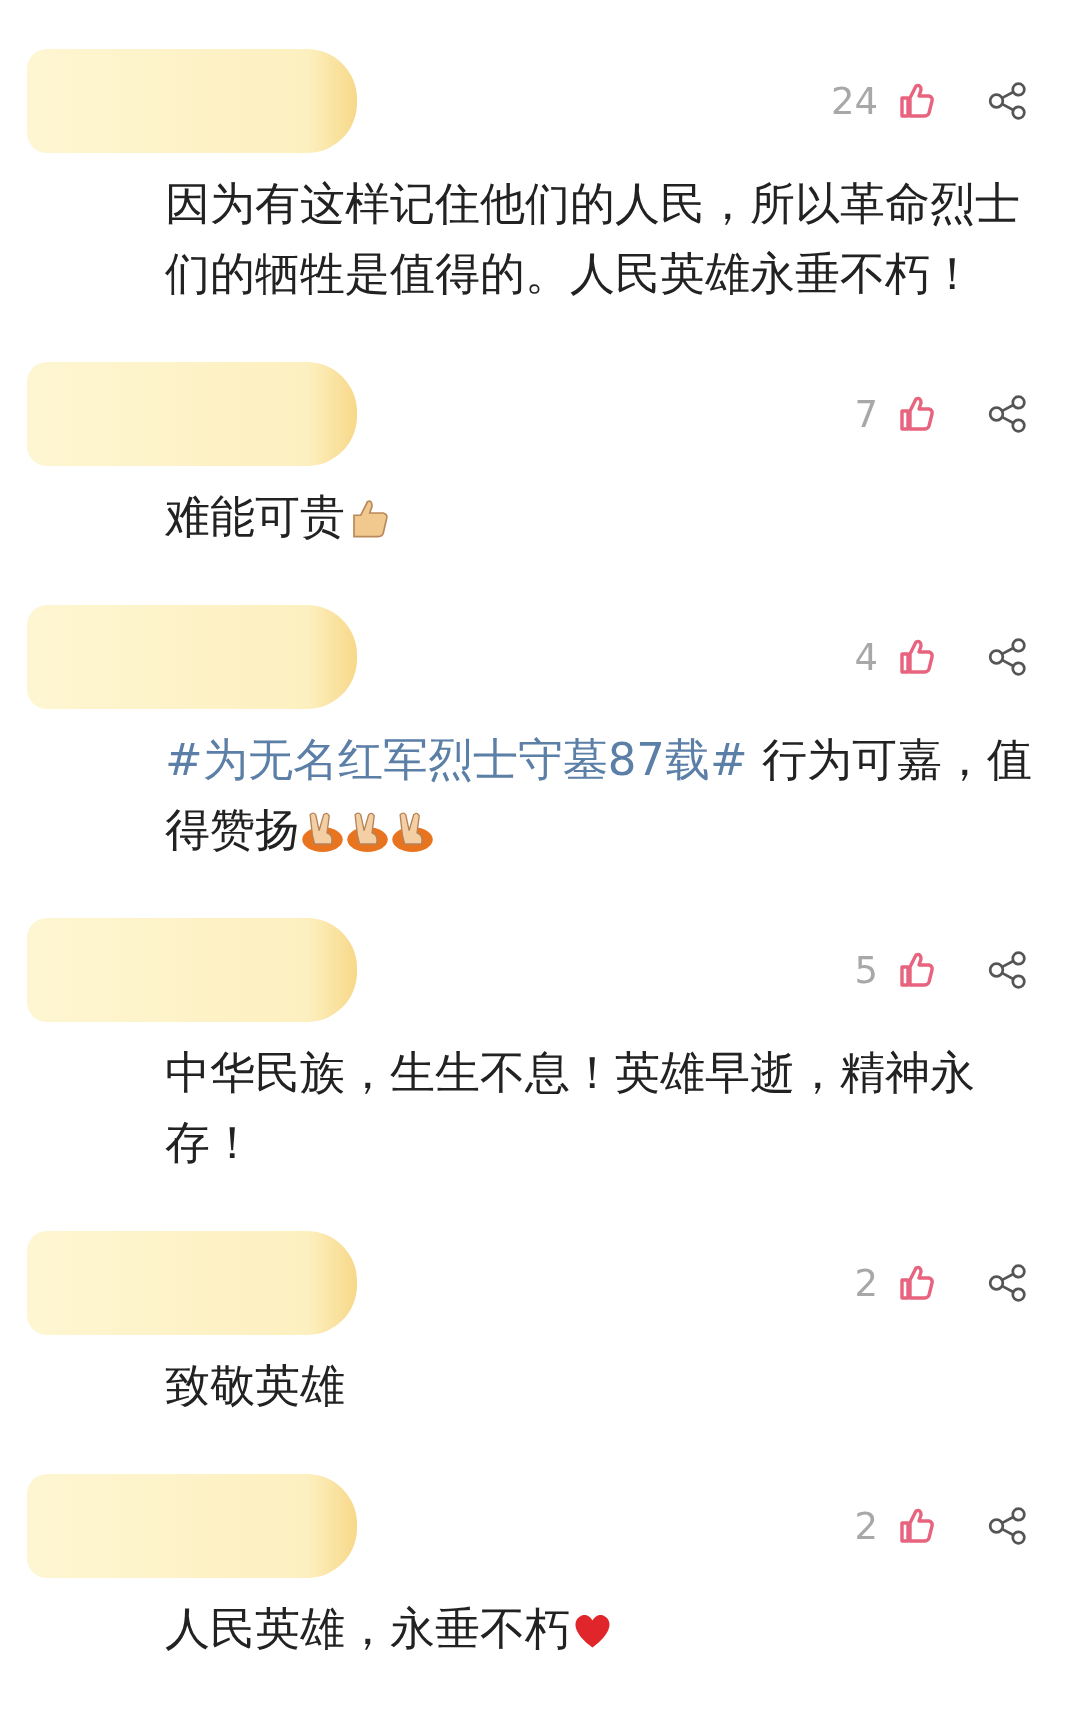 The height and width of the screenshot is (1723, 1080). What do you see at coordinates (255, 517) in the screenshot?
I see `comment-text: 难能可贵` at bounding box center [255, 517].